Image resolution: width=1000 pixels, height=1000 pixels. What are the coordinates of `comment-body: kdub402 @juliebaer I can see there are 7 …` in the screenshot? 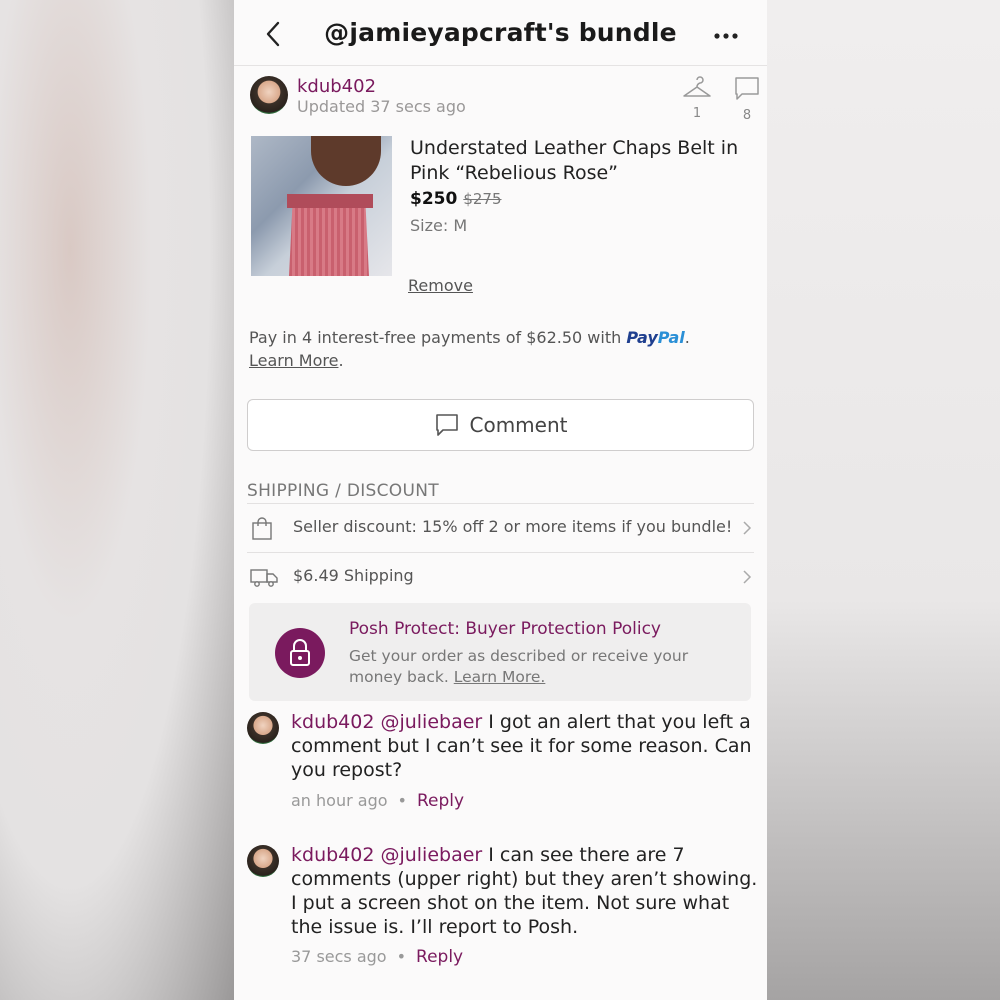 It's located at (526, 891).